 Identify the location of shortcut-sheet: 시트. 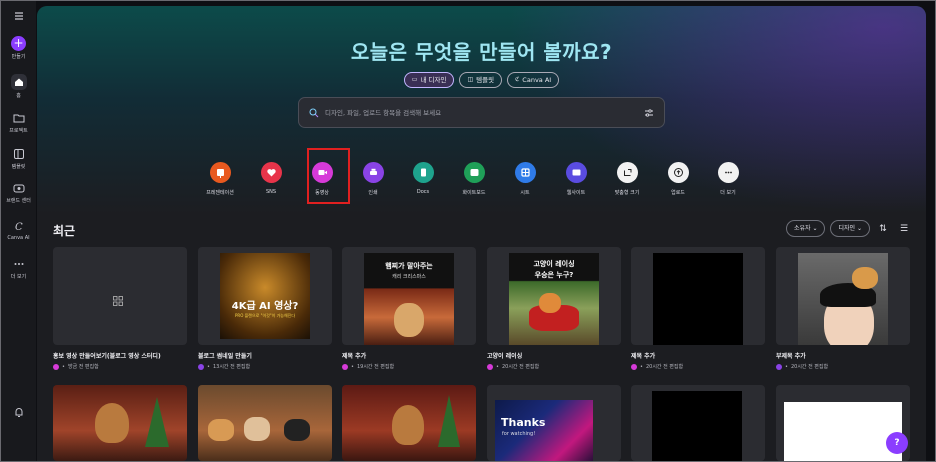
(525, 179).